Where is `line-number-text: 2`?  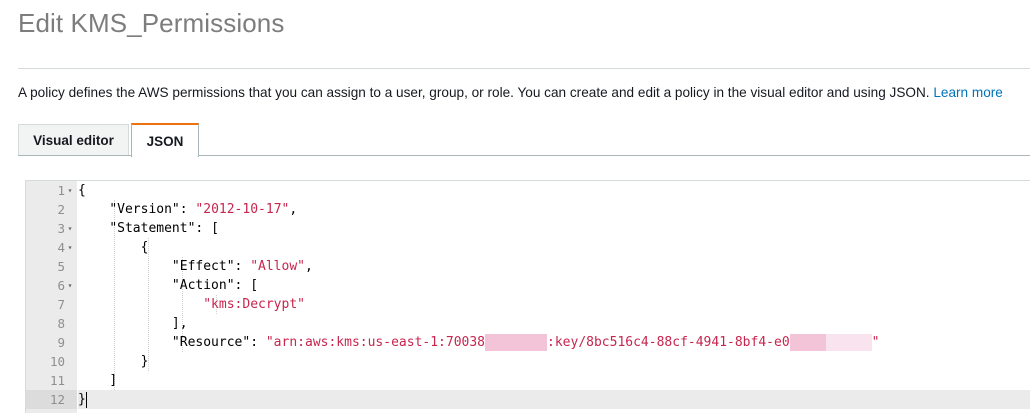
line-number-text: 2 is located at coordinates (61, 209).